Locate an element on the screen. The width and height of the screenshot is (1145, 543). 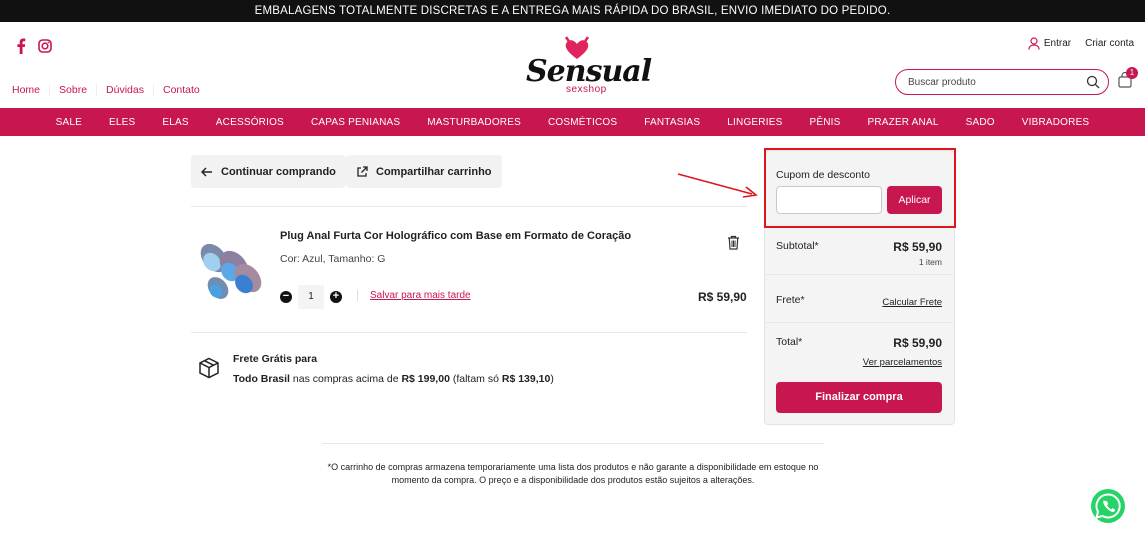
total-value: R$ 59,90 is located at coordinates (917, 343).